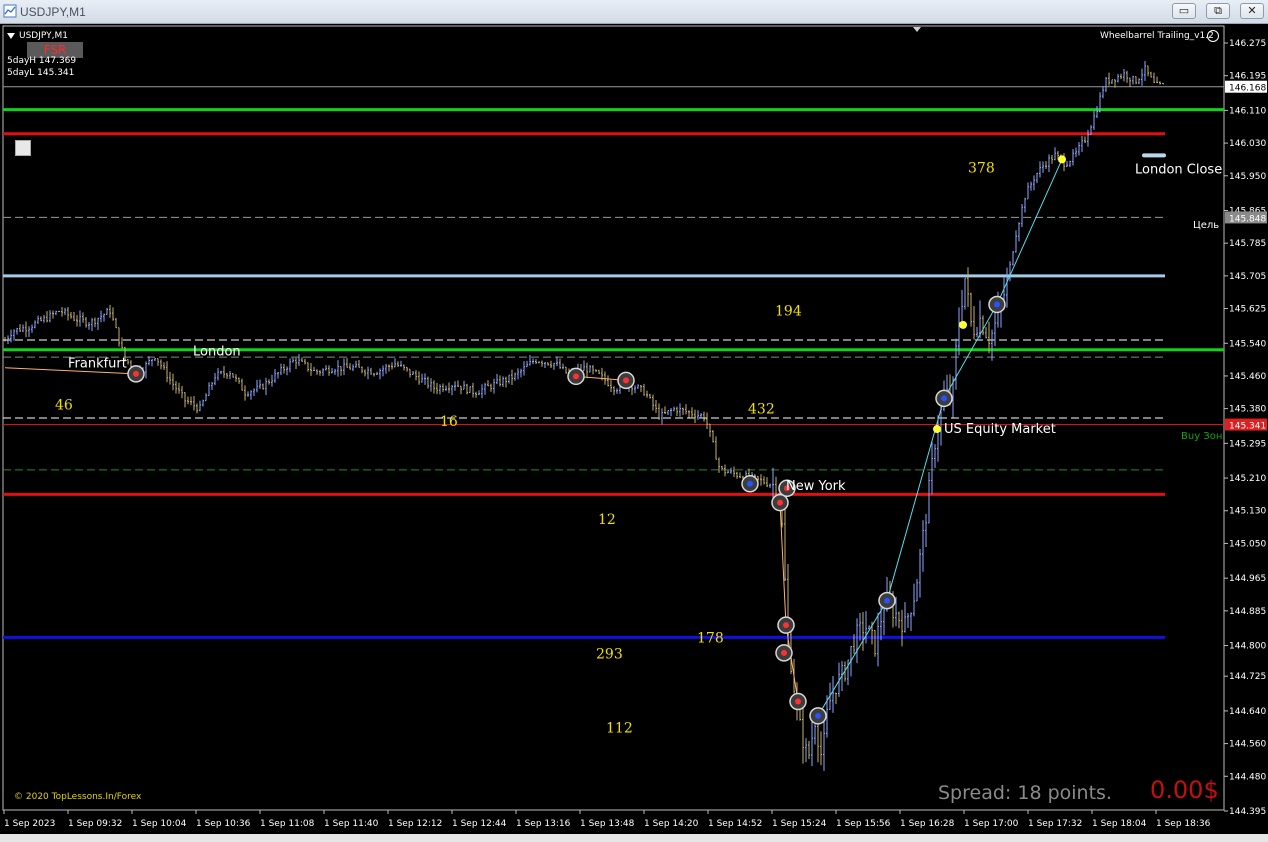  I want to click on chart-shift-marker-icon, so click(917, 29).